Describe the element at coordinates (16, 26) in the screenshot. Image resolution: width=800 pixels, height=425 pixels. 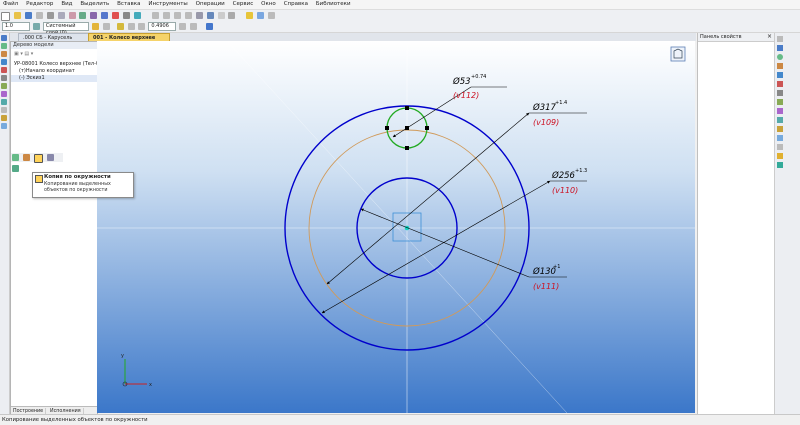
I see `scale-select: 1.0` at that location.